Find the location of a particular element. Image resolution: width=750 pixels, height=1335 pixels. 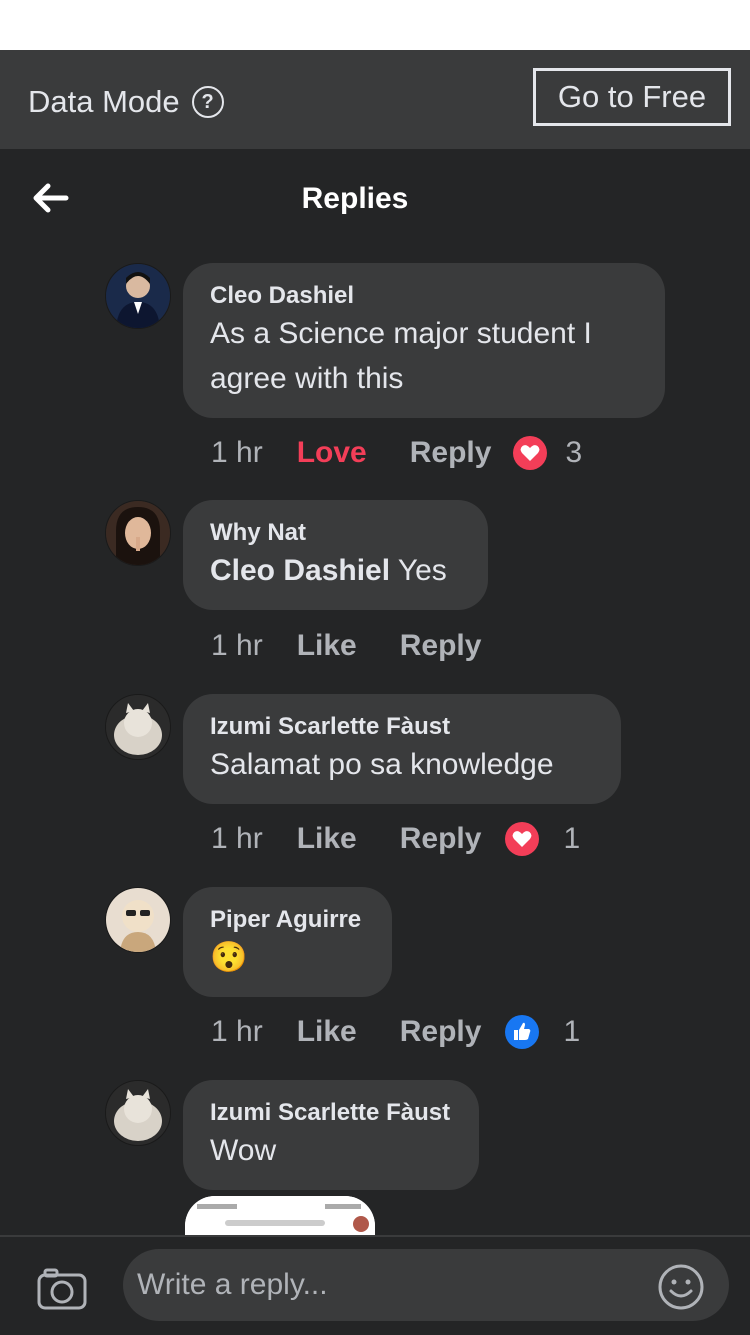

mention: Cleo Dashiel is located at coordinates (300, 570).